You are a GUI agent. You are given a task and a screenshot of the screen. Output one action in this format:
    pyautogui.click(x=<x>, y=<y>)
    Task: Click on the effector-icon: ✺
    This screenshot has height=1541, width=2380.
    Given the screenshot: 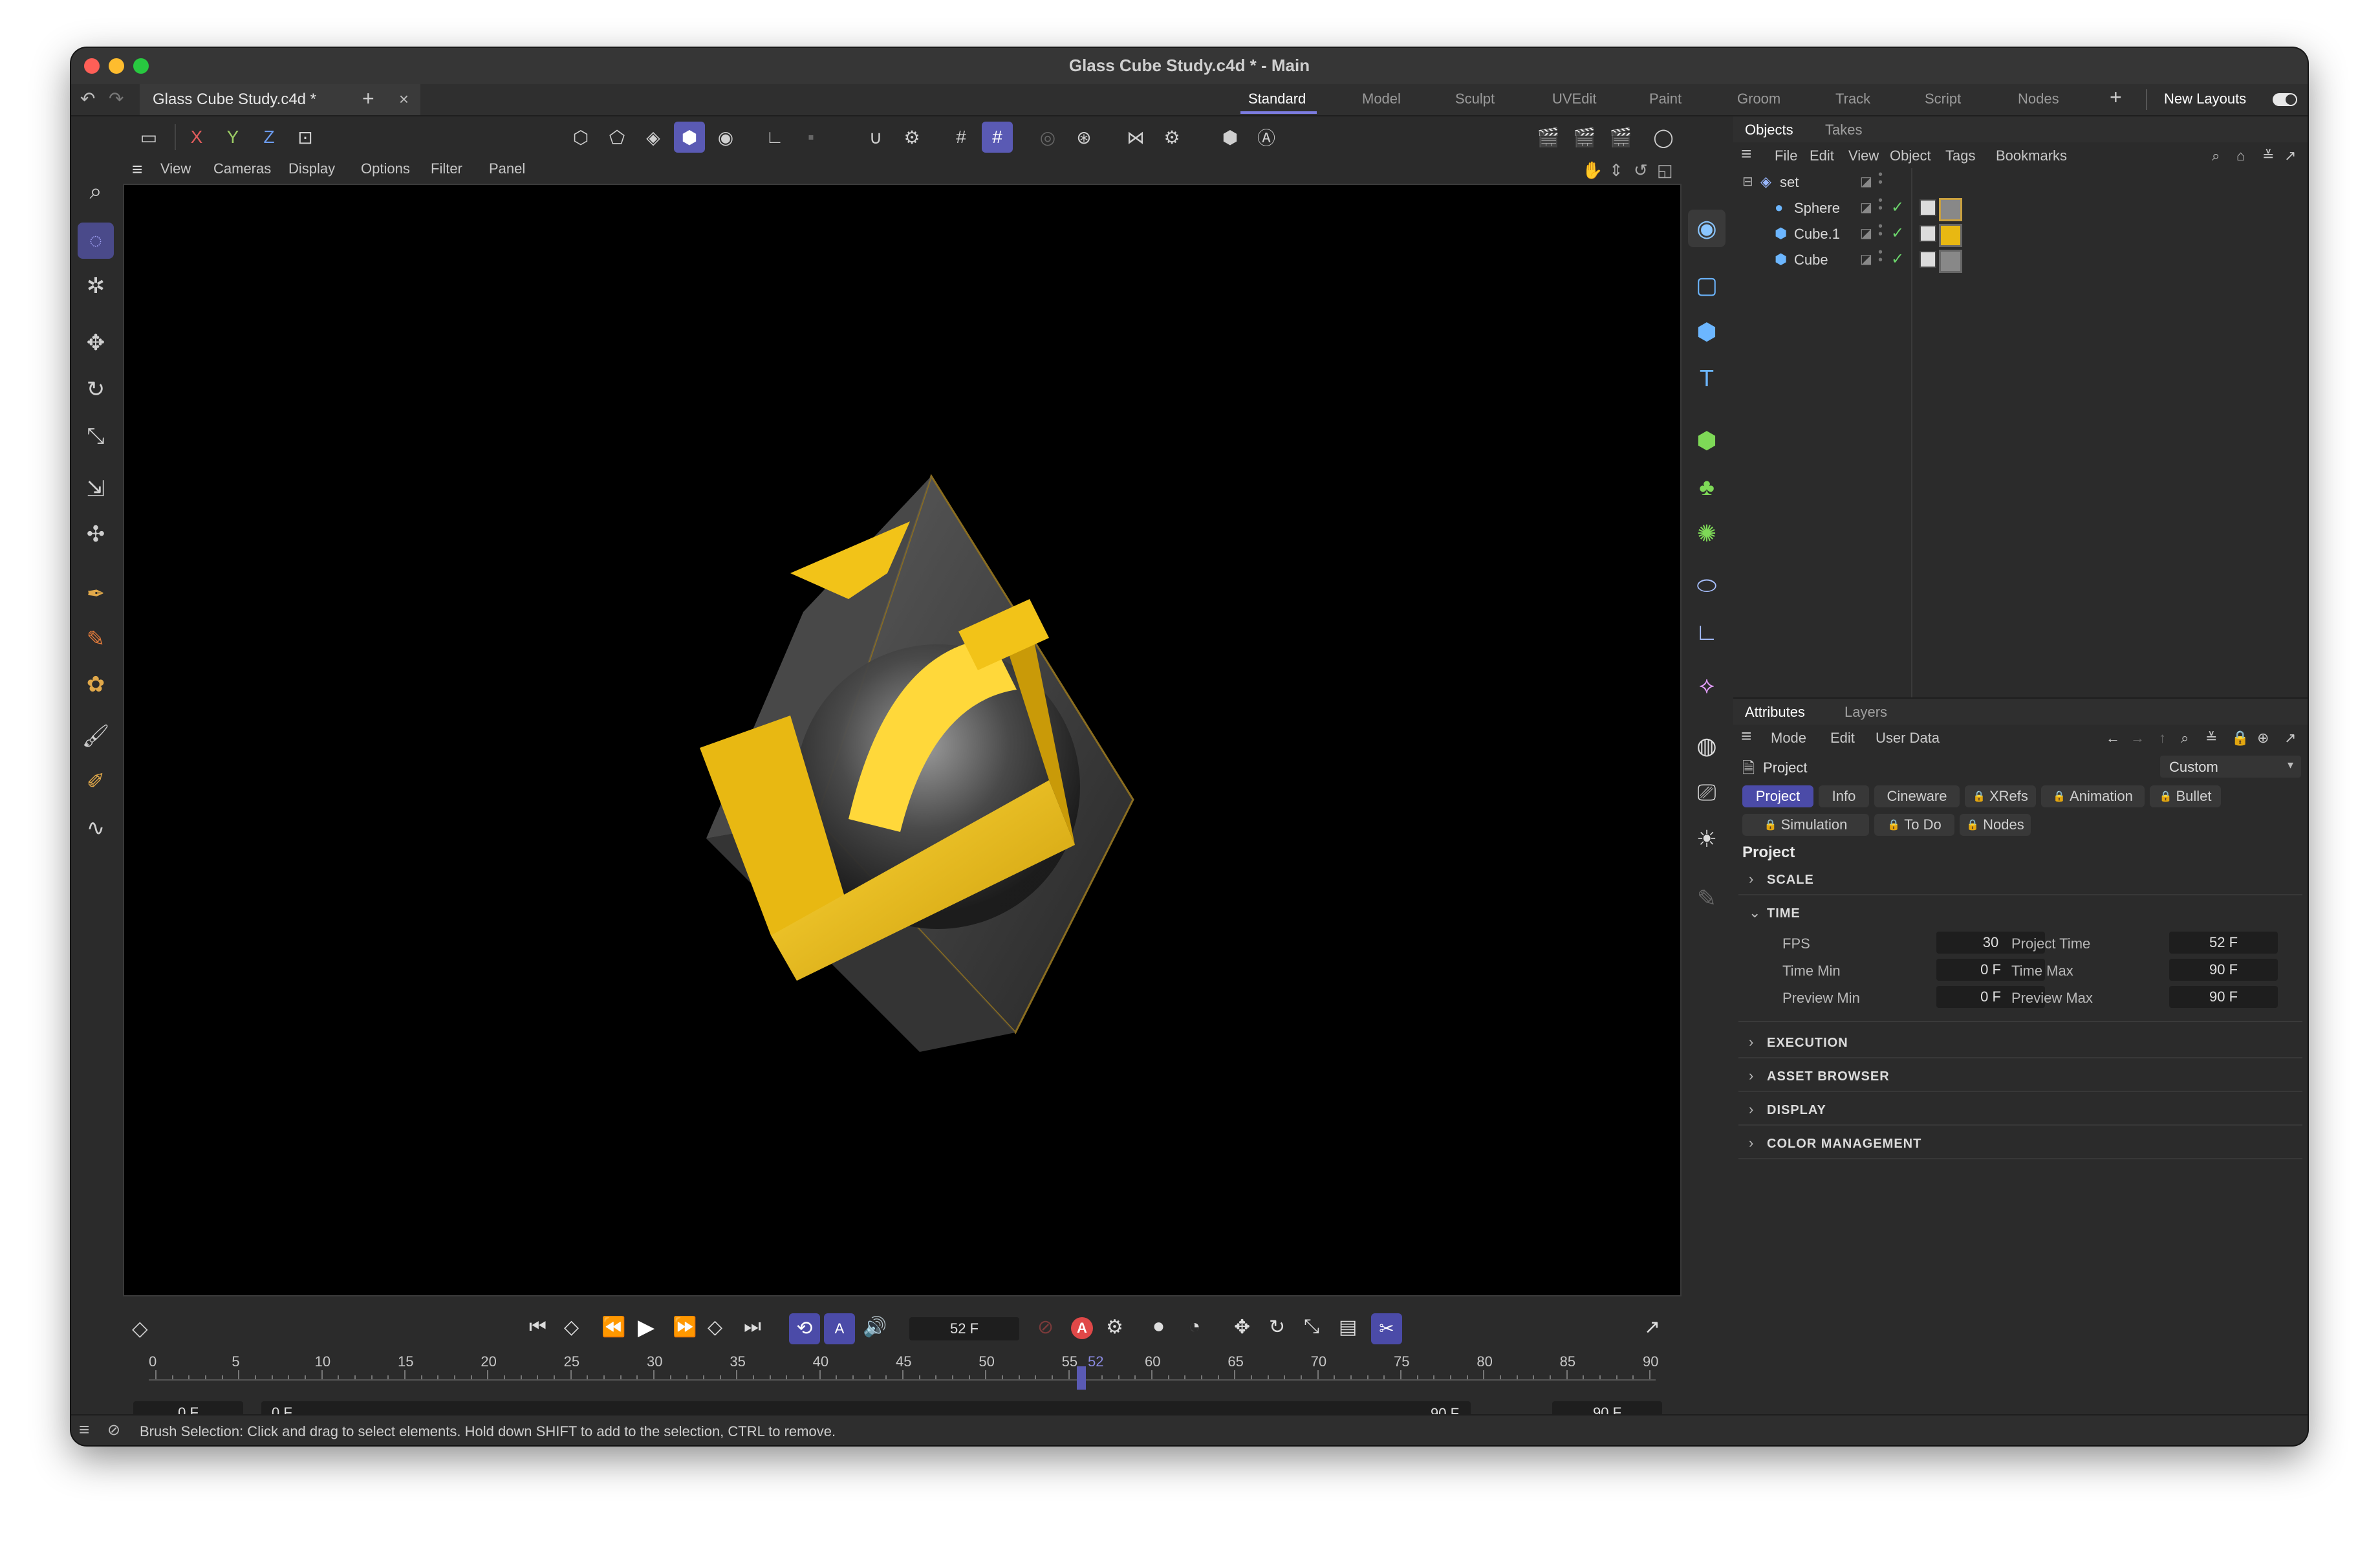 What is the action you would take?
    pyautogui.click(x=1707, y=533)
    